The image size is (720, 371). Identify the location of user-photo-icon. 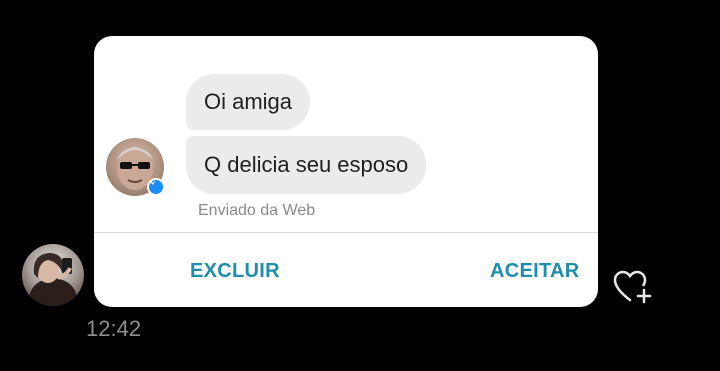
(53, 279).